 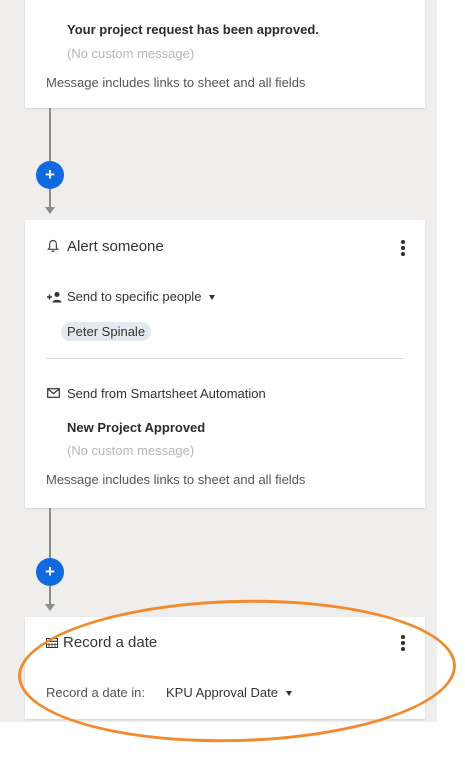 What do you see at coordinates (134, 296) in the screenshot?
I see `send-mode-label: Send to specific people` at bounding box center [134, 296].